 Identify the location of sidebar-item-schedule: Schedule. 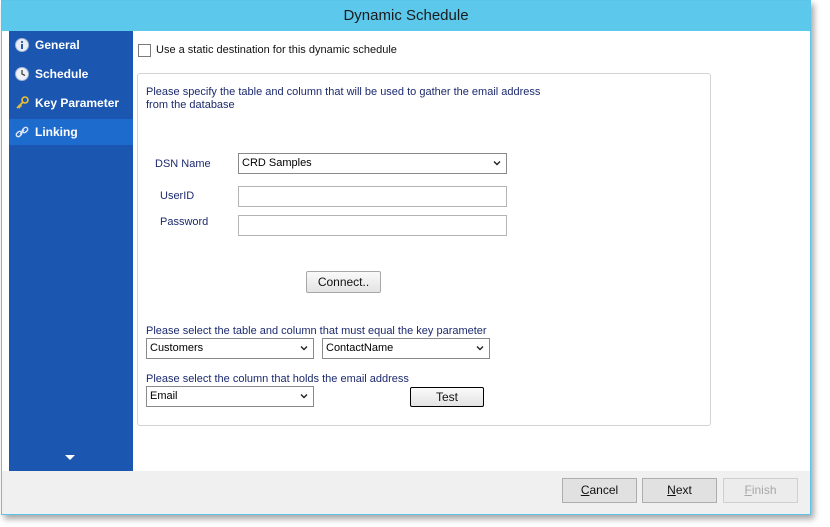
(71, 74).